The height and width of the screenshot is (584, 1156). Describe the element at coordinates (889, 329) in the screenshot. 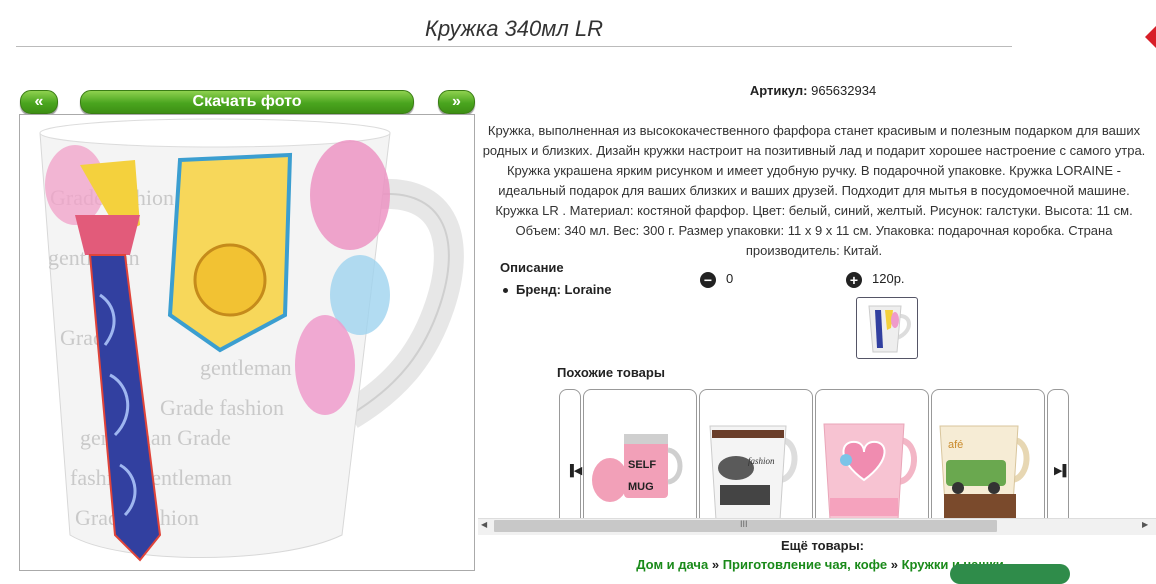

I see `thumbnail-image` at that location.